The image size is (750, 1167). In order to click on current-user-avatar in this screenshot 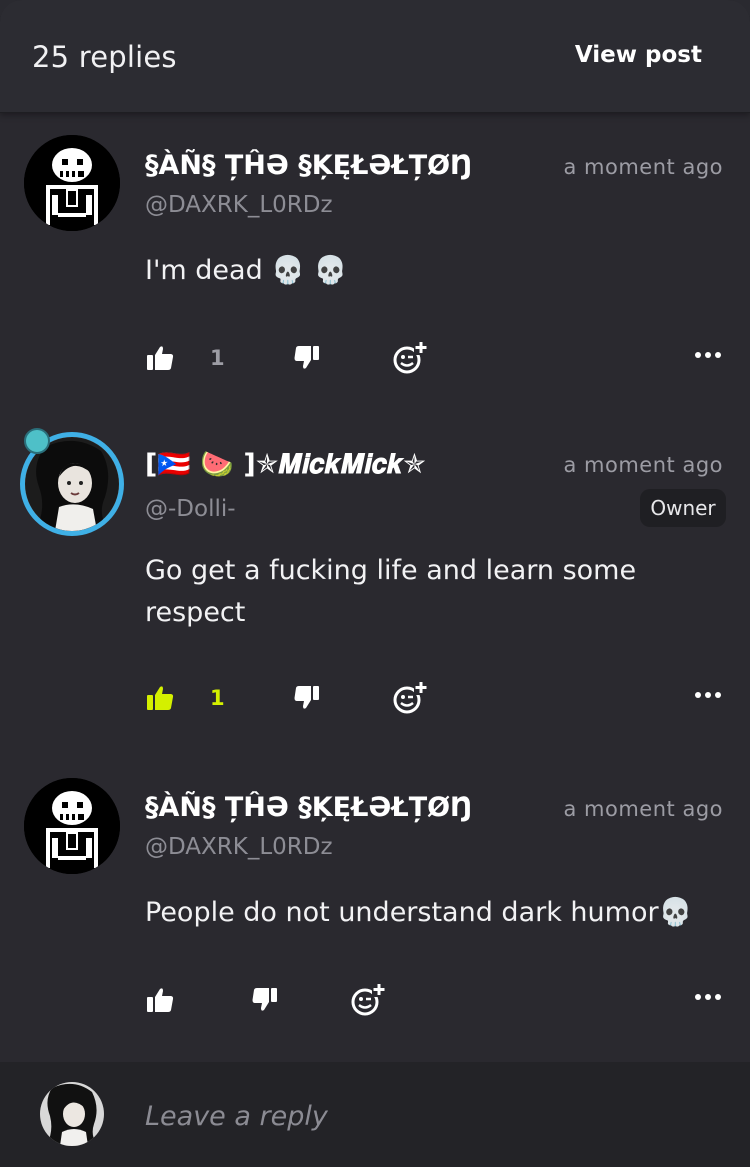, I will do `click(72, 1114)`.